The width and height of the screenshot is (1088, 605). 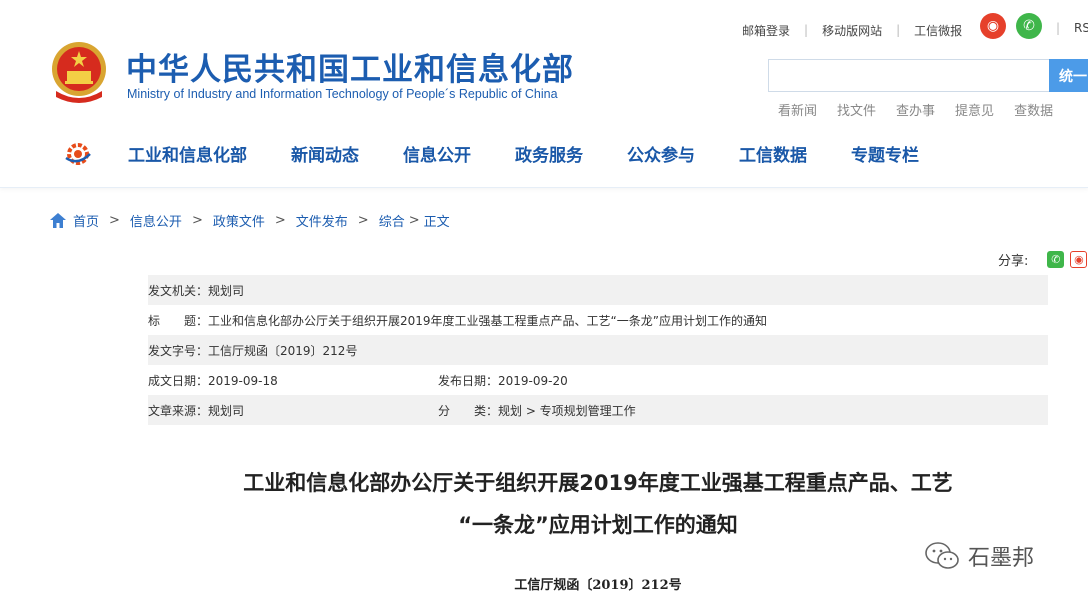 What do you see at coordinates (1056, 259) in the screenshot?
I see `share-wechat-icon: ✆` at bounding box center [1056, 259].